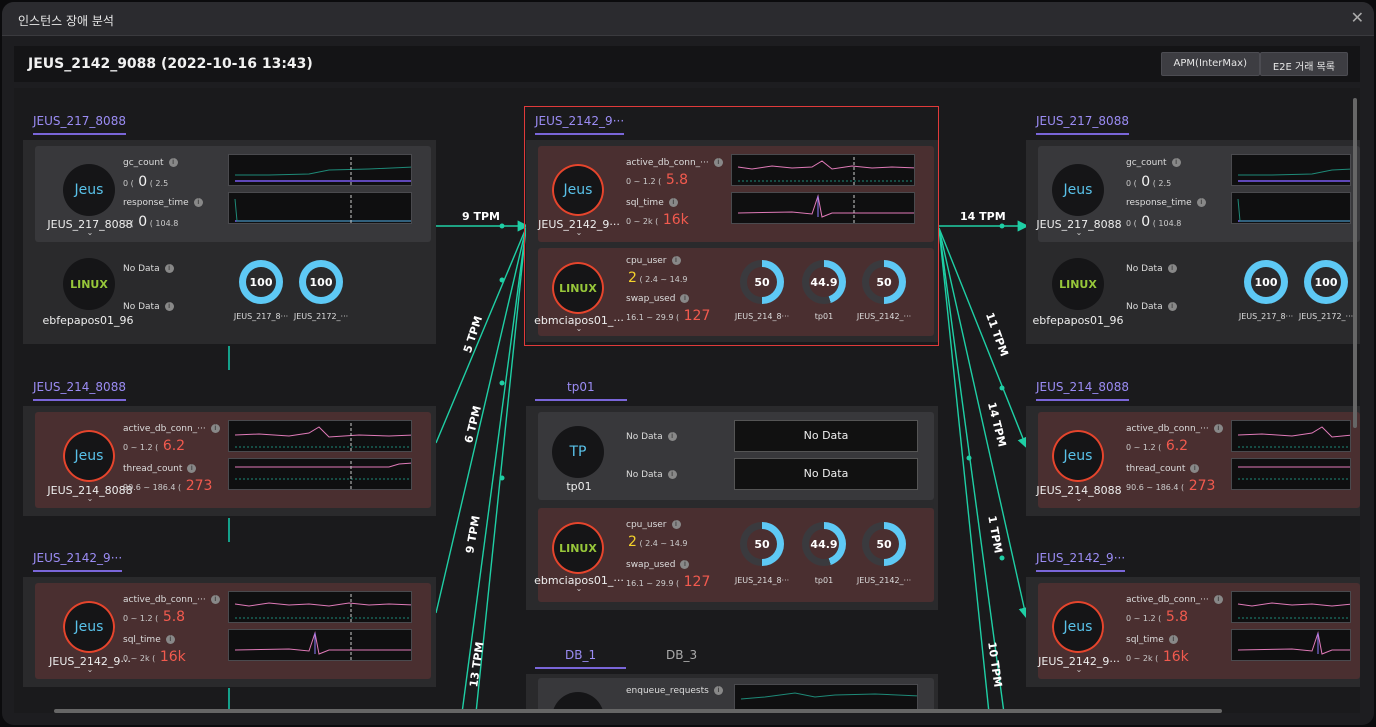 The image size is (1376, 727). What do you see at coordinates (79, 390) in the screenshot?
I see `tab-jeus-214-left: JEUS_214_8088` at bounding box center [79, 390].